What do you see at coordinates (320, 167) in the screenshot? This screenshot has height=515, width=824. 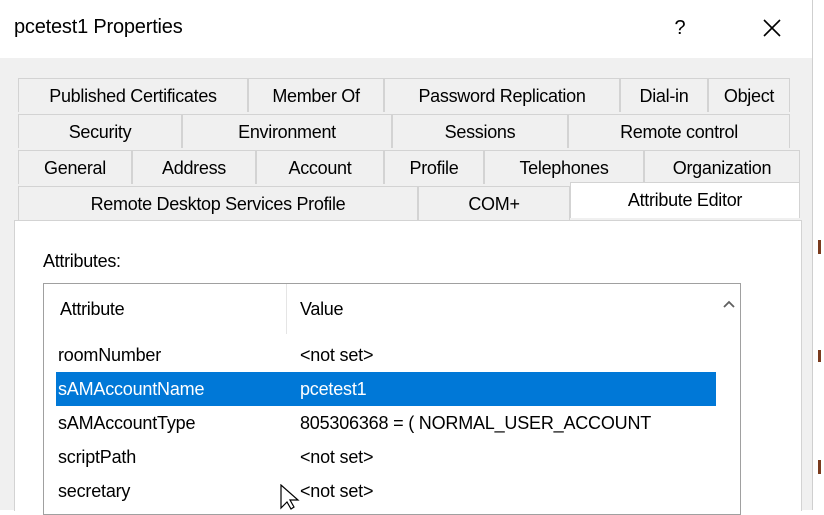 I see `tab-account: Account` at bounding box center [320, 167].